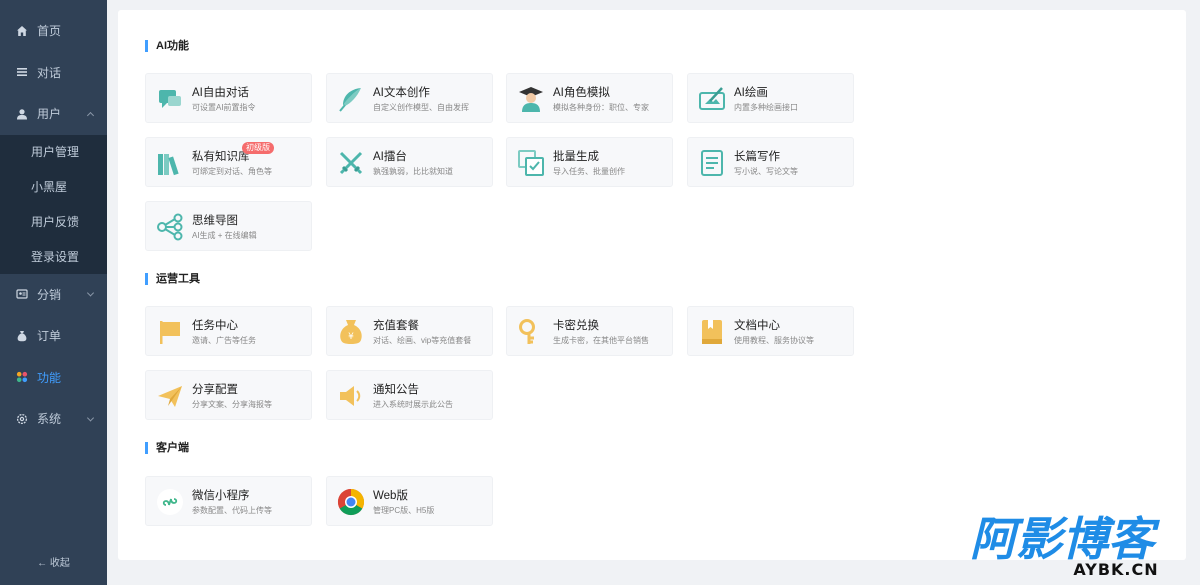 Image resolution: width=1200 pixels, height=585 pixels. I want to click on card-share-config: 分享配置 分享文案、分享海报等, so click(228, 395).